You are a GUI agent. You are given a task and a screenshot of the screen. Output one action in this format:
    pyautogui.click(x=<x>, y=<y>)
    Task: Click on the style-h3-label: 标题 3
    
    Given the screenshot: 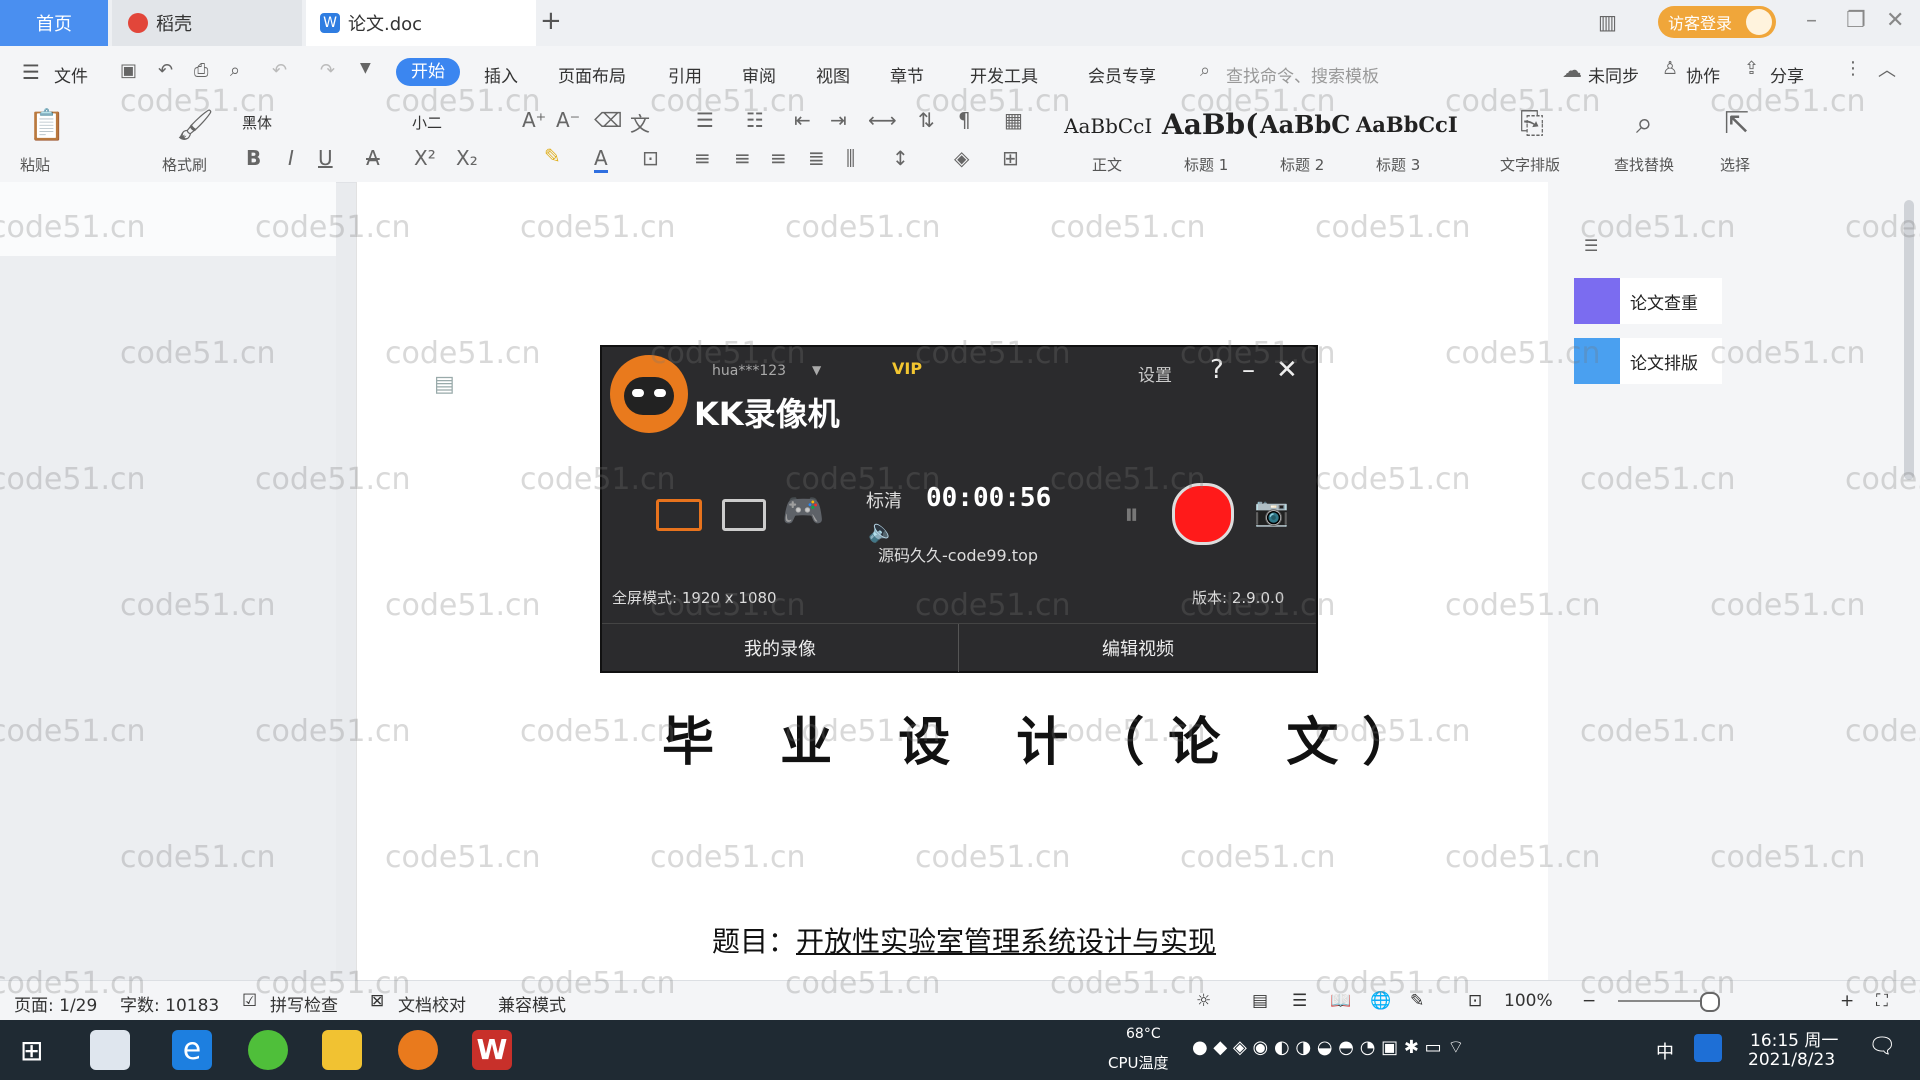 What is the action you would take?
    pyautogui.click(x=1398, y=164)
    